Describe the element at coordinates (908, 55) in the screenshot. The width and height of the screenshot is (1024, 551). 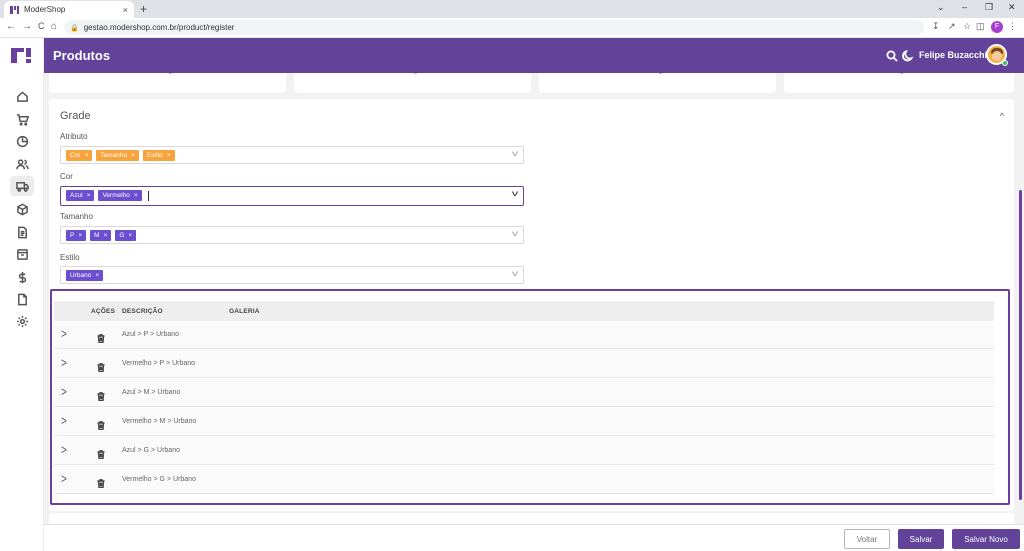
I see `dark-mode-moon-icon` at that location.